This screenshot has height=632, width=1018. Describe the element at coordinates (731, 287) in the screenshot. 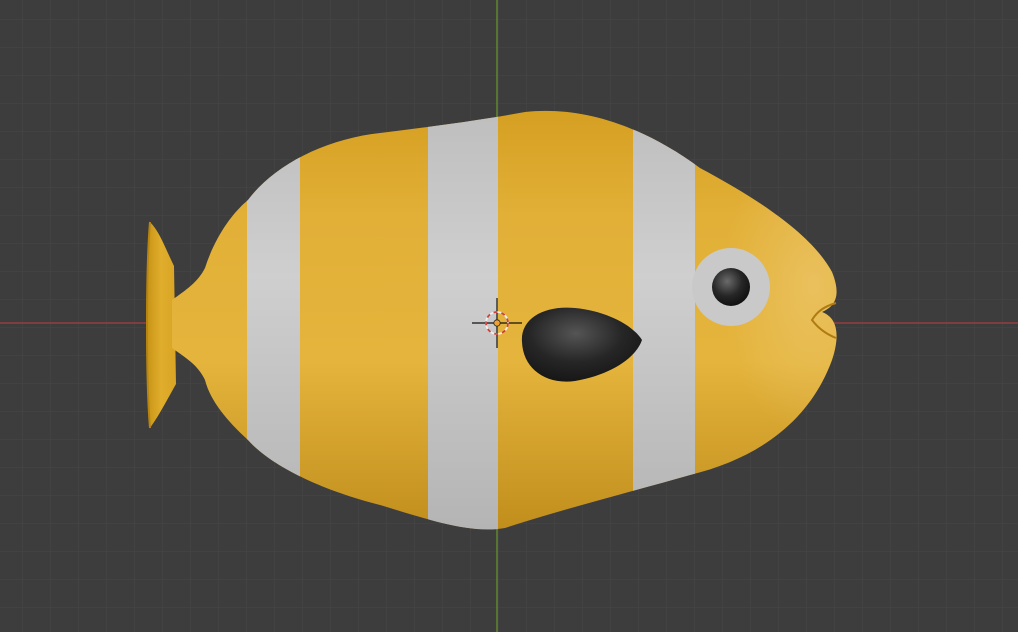

I see `eye-pupil` at that location.